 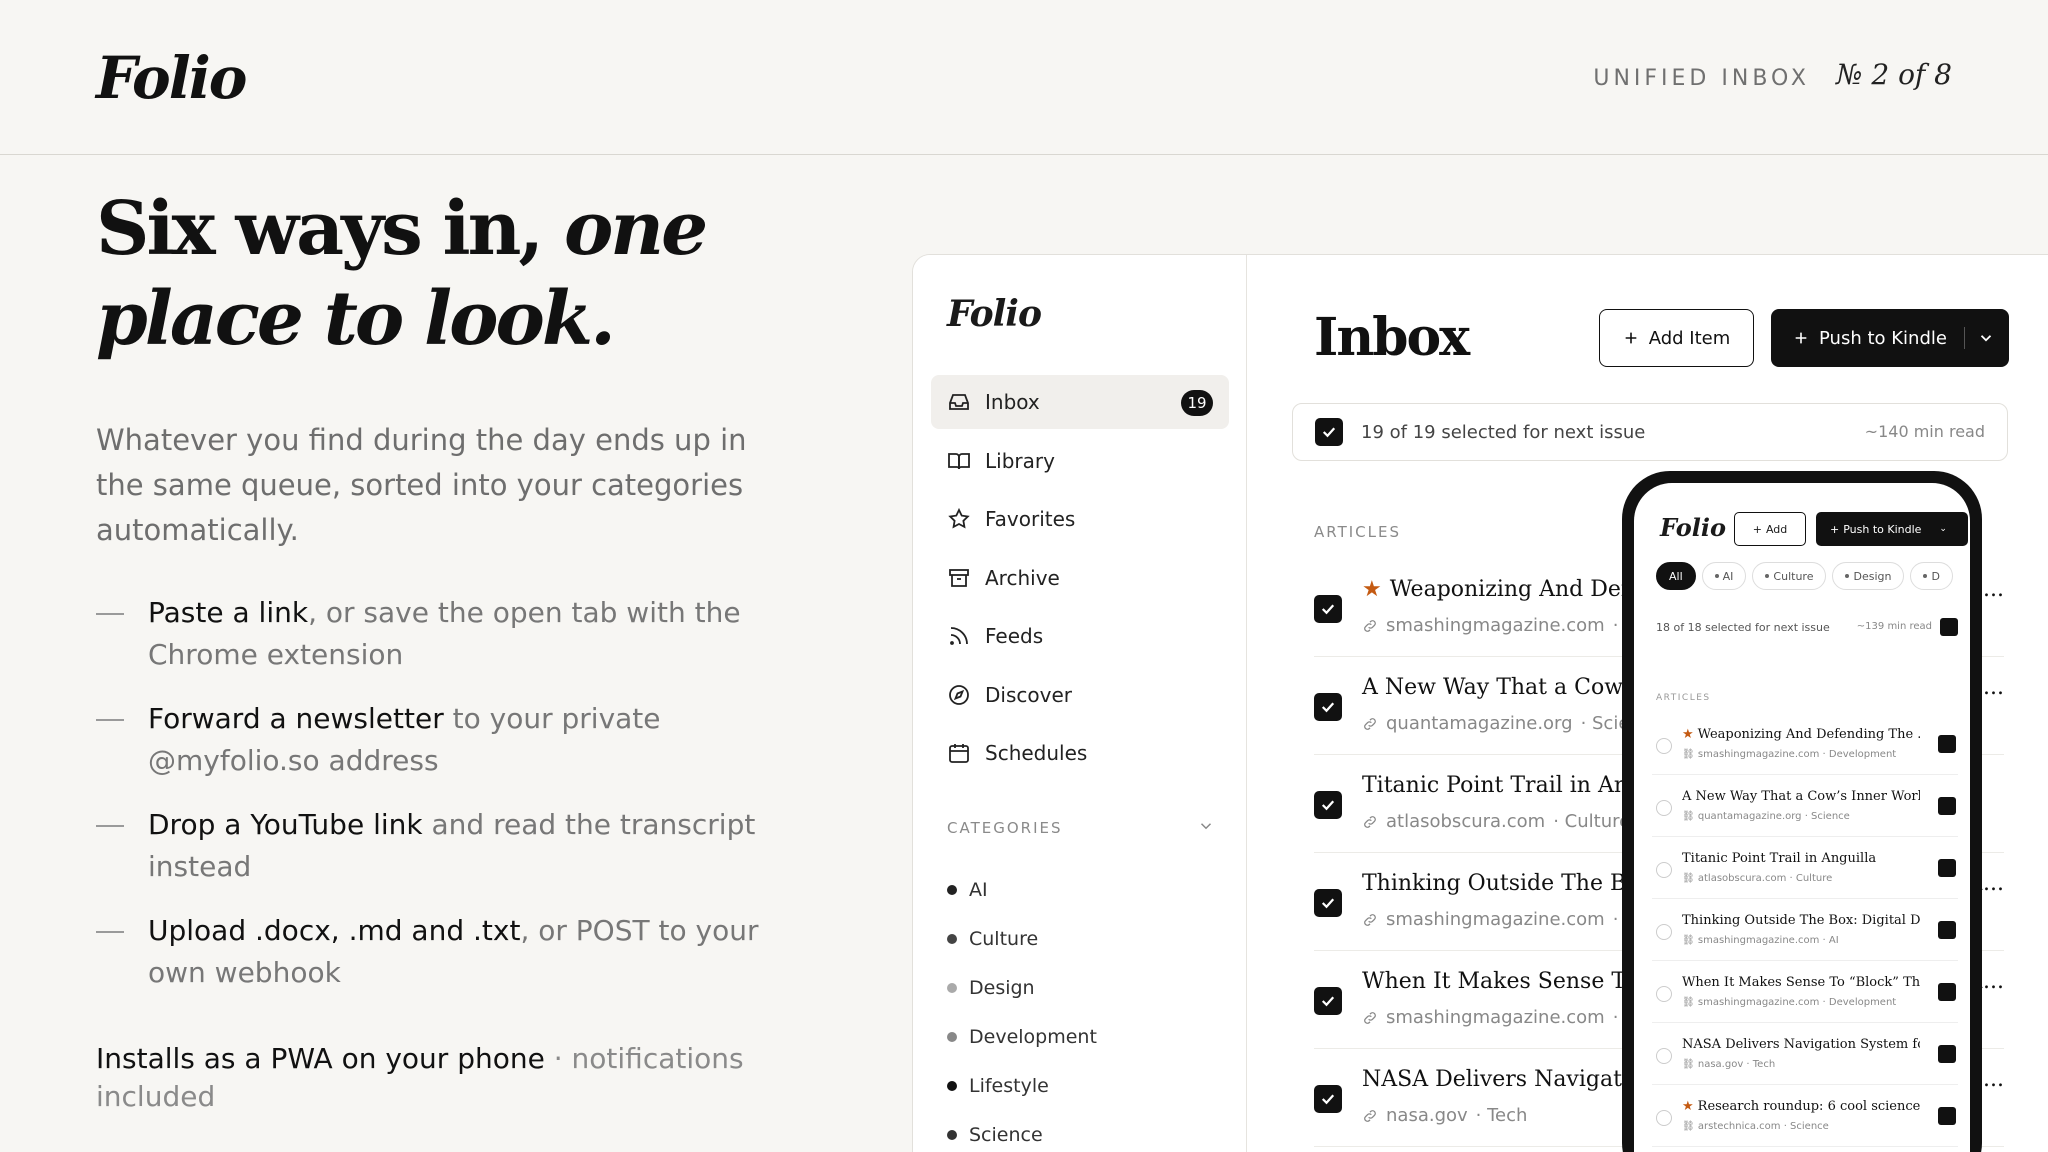 What do you see at coordinates (1801, 338) in the screenshot?
I see `plus-icon` at bounding box center [1801, 338].